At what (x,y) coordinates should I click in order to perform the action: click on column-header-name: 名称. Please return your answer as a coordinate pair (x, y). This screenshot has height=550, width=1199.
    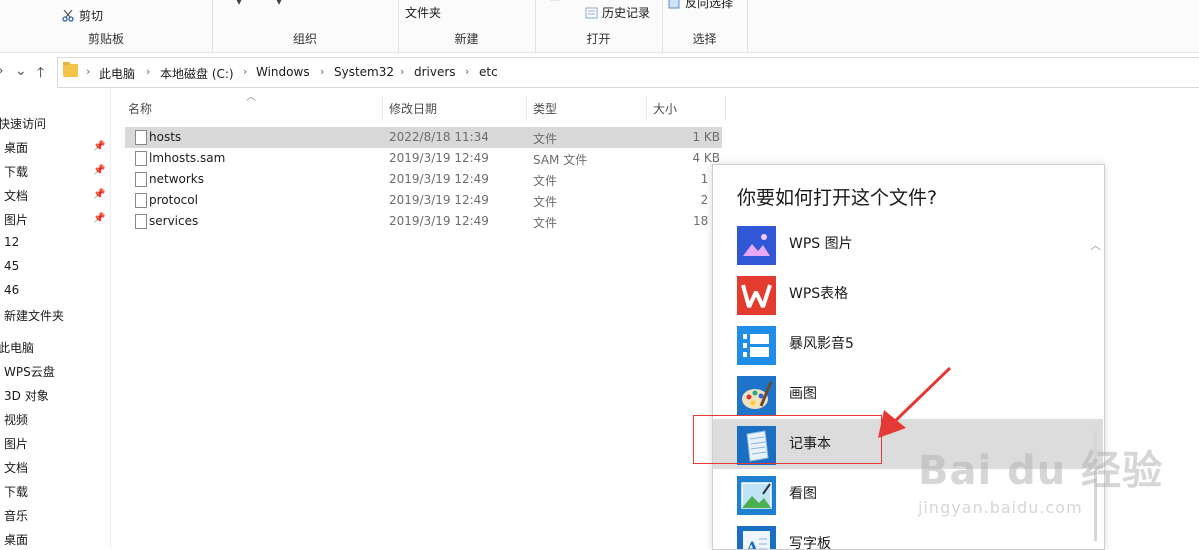
    Looking at the image, I should click on (140, 108).